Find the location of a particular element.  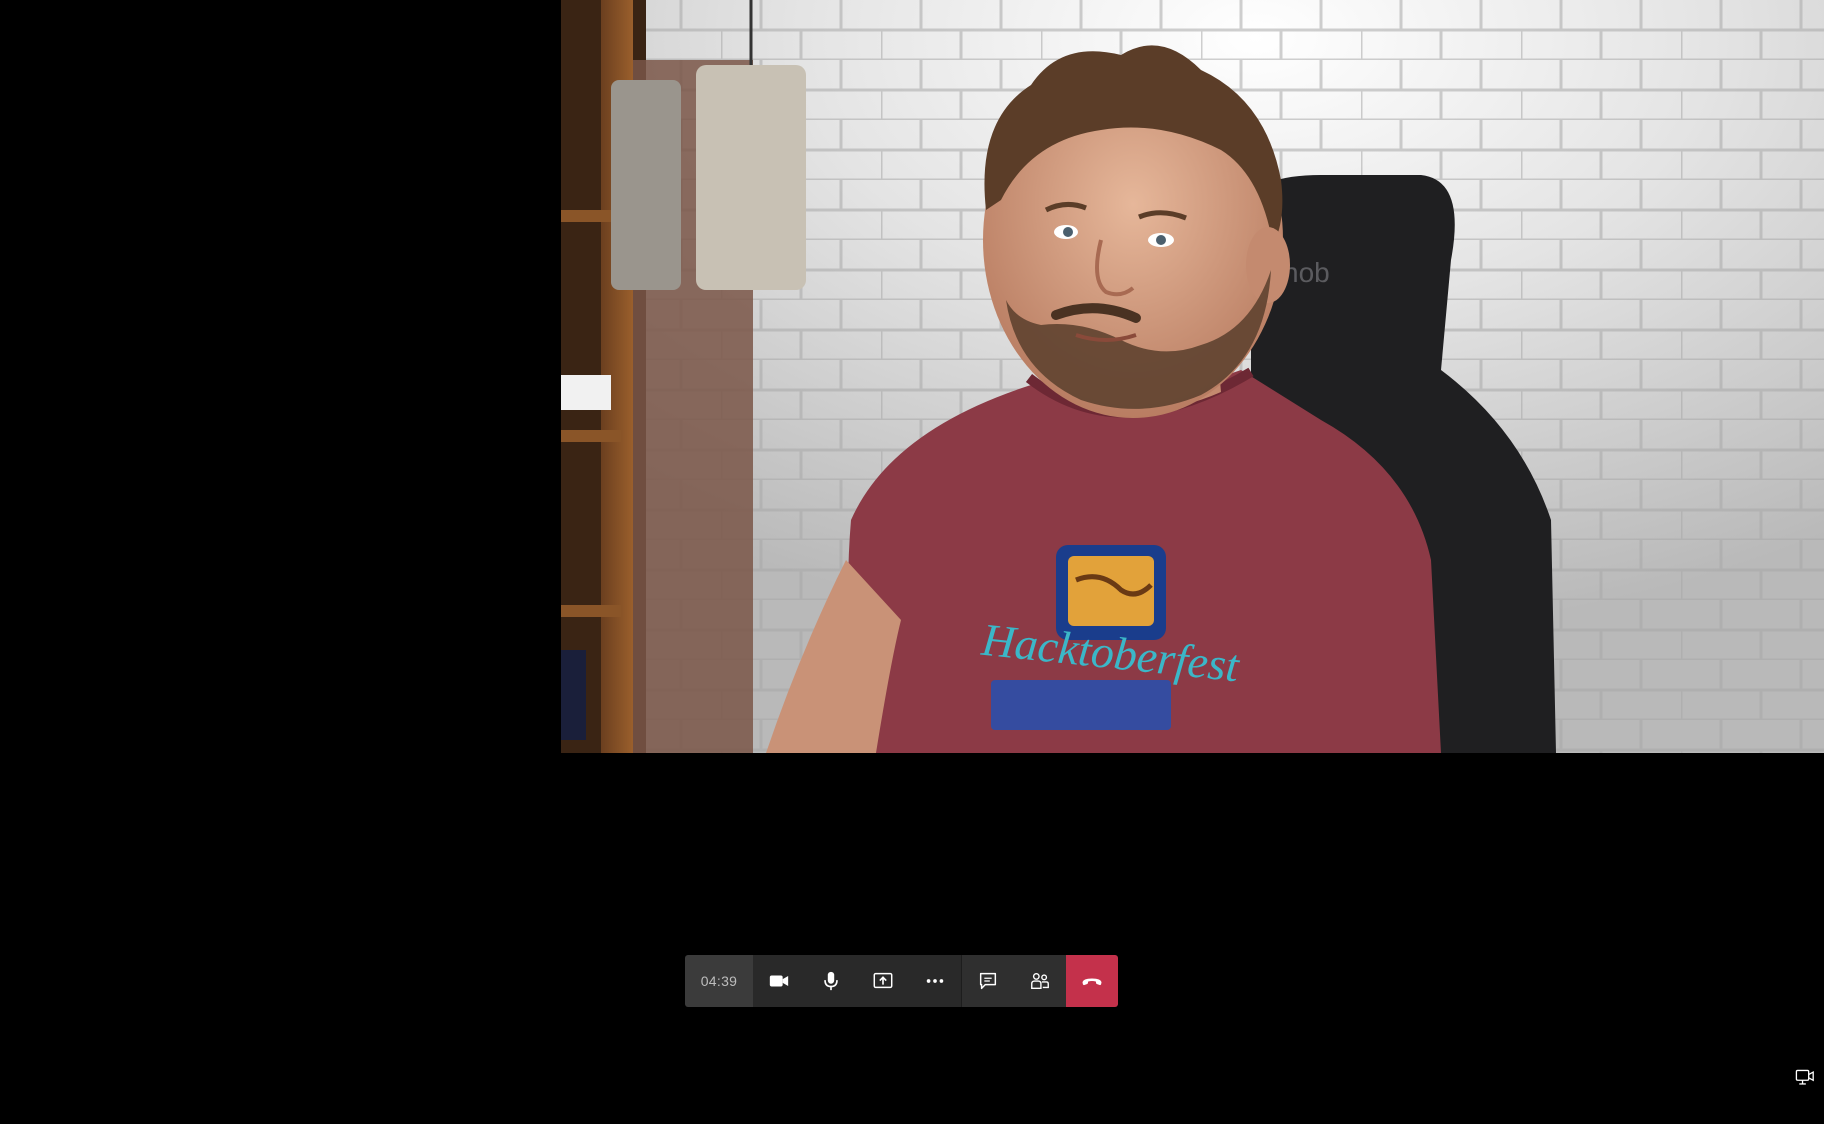

video-camera-icon is located at coordinates (779, 981).